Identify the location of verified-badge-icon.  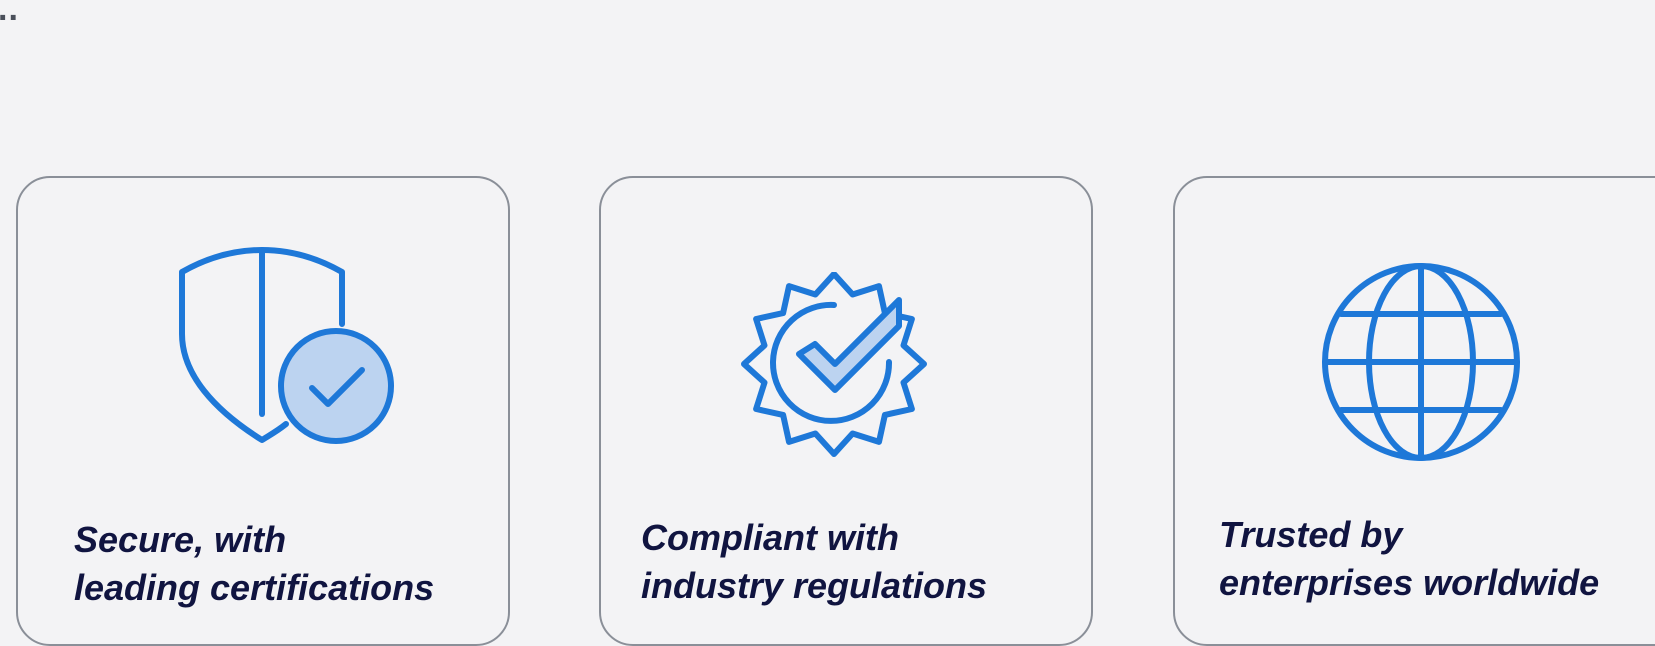
(834, 364).